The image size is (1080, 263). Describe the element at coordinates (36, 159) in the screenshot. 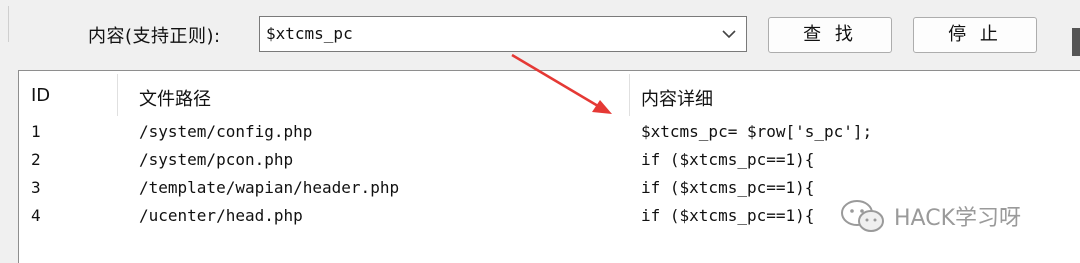

I see `row-id: 2` at that location.